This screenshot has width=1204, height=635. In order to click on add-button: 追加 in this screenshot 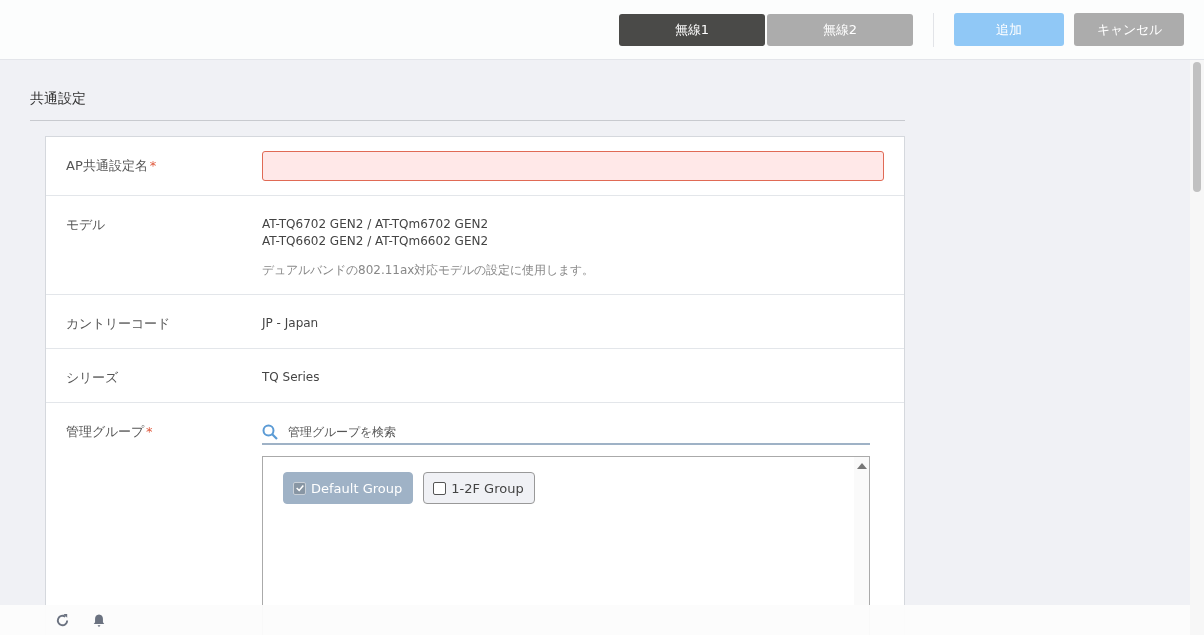, I will do `click(1009, 29)`.